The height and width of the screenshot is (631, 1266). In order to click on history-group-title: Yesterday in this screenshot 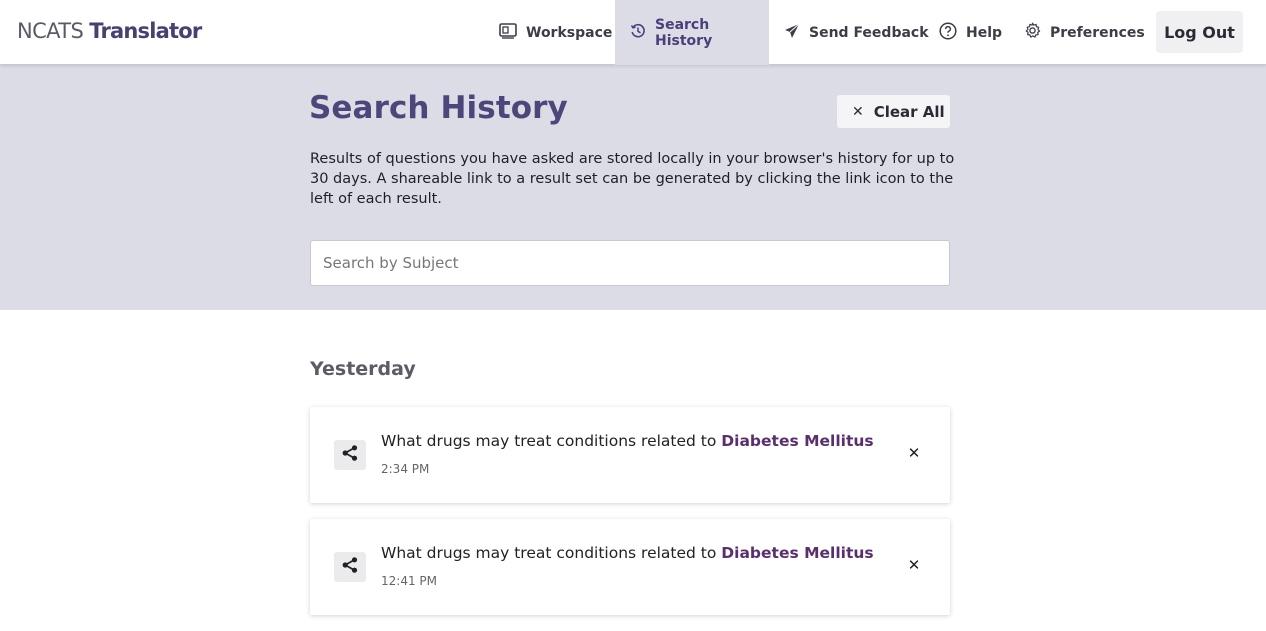, I will do `click(363, 369)`.